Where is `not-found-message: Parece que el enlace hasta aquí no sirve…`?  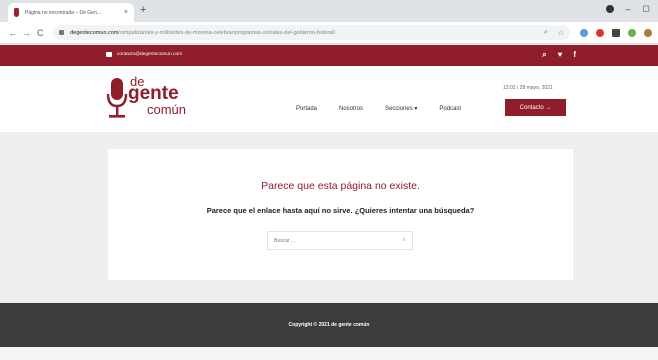
not-found-message: Parece que el enlace hasta aquí no sirve… is located at coordinates (340, 210).